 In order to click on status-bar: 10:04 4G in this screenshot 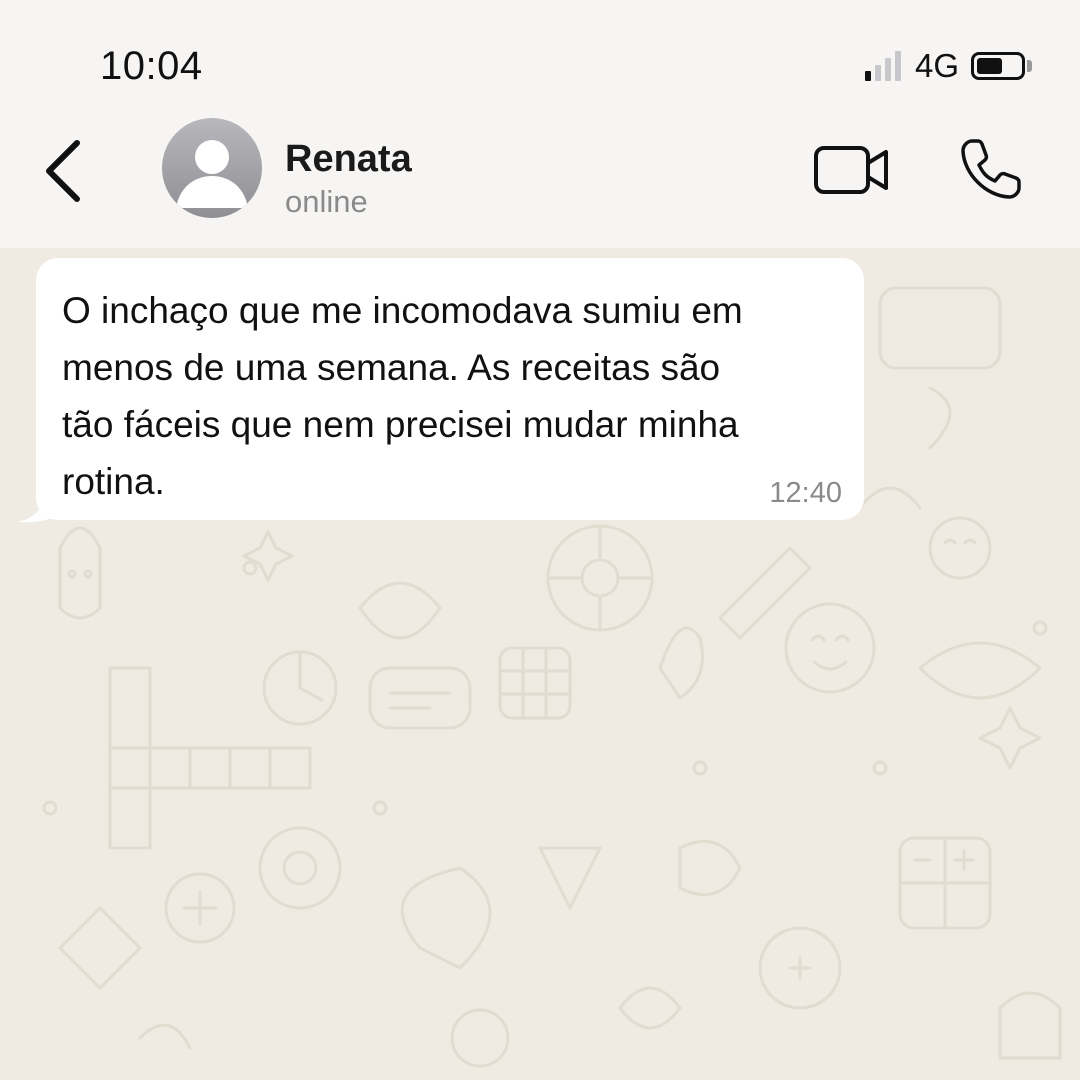, I will do `click(540, 55)`.